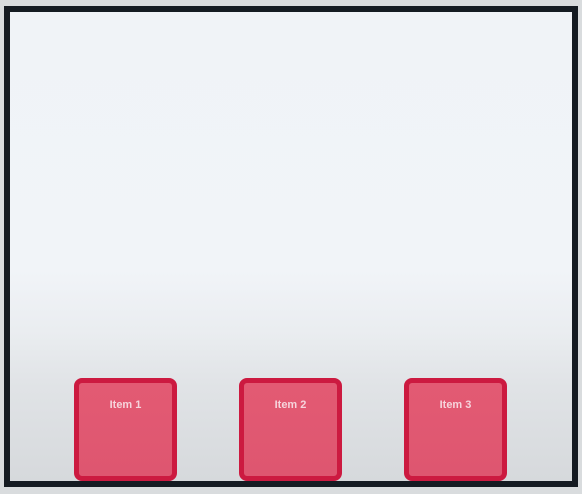 The height and width of the screenshot is (494, 582). What do you see at coordinates (455, 405) in the screenshot?
I see `item-label: Item 3` at bounding box center [455, 405].